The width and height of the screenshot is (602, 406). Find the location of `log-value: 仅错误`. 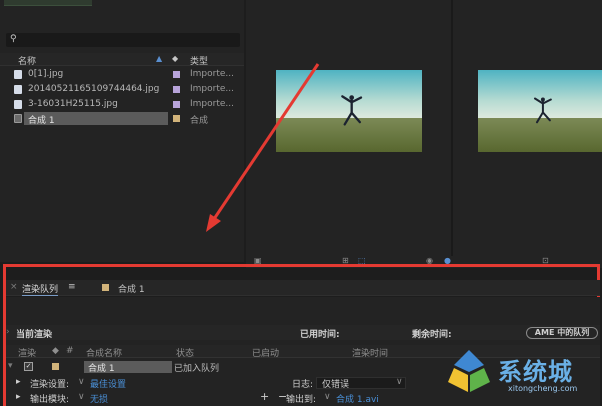

log-value: 仅错误 is located at coordinates (336, 385).